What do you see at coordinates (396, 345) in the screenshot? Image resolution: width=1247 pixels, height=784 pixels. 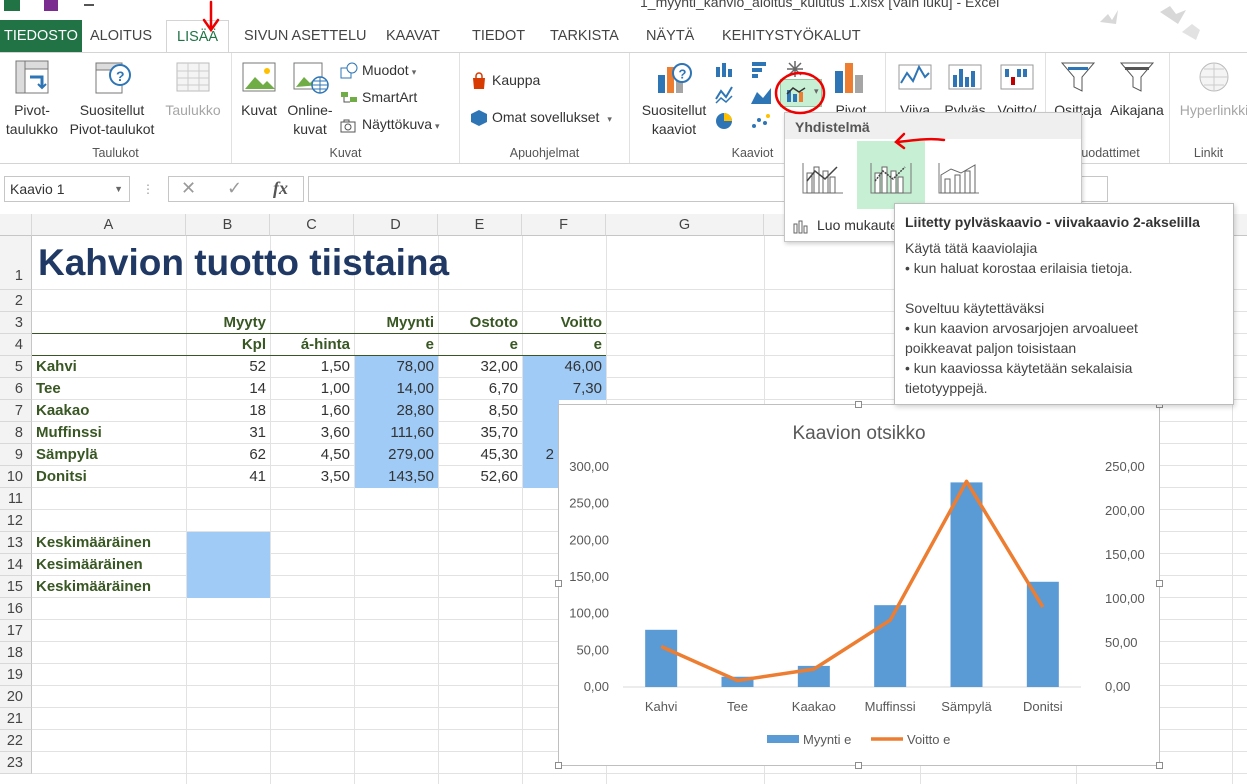 I see `header-myynti-unit: e` at bounding box center [396, 345].